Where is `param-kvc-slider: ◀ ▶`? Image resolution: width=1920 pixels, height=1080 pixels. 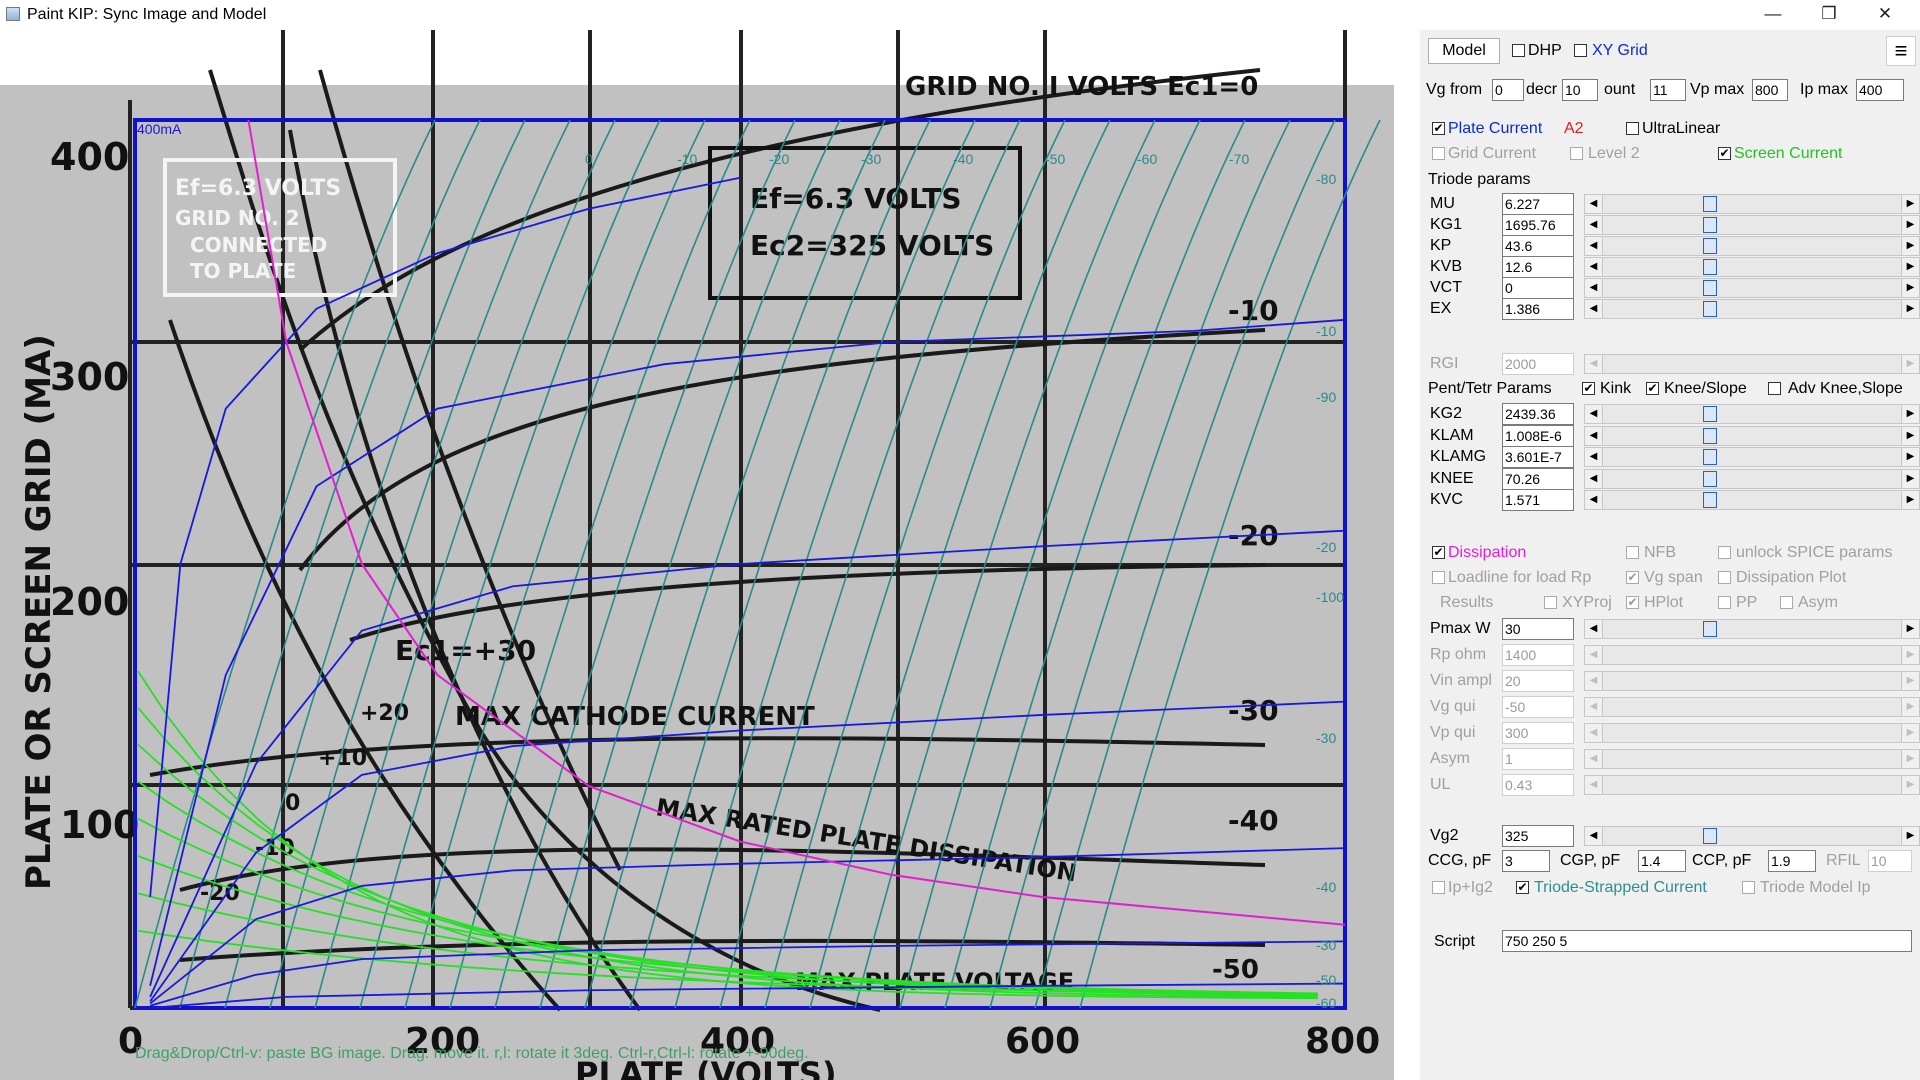 param-kvc-slider: ◀ ▶ is located at coordinates (1752, 500).